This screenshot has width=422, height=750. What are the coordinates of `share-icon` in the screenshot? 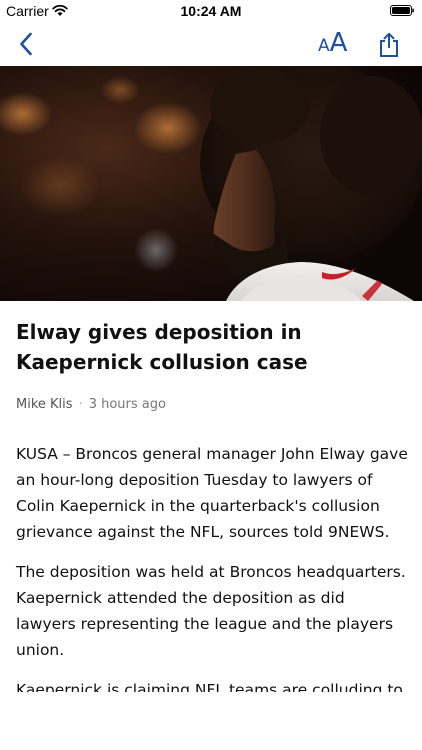 It's located at (389, 44).